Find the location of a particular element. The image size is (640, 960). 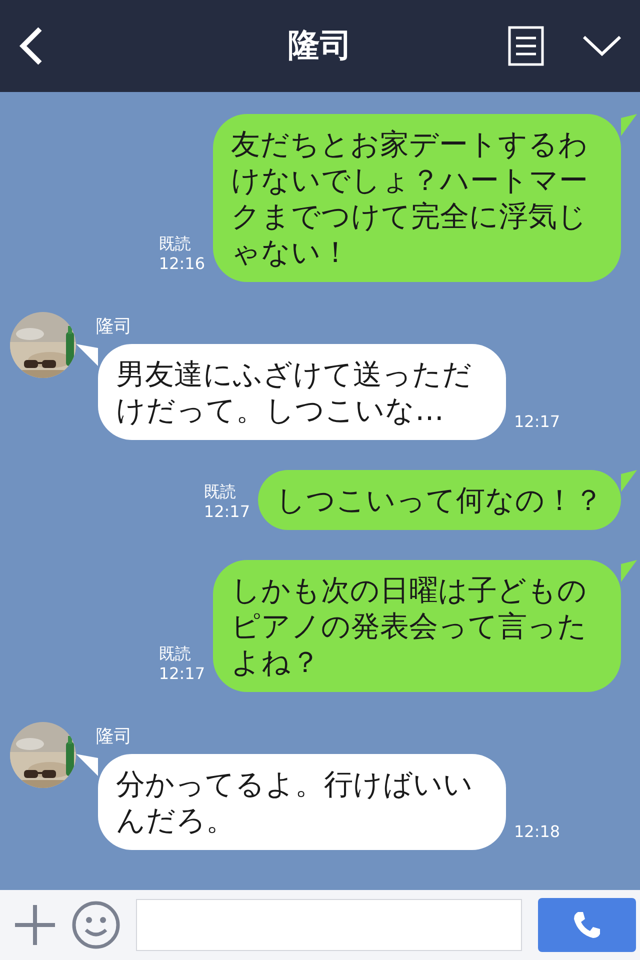

message-time: 12:16 is located at coordinates (181, 264).